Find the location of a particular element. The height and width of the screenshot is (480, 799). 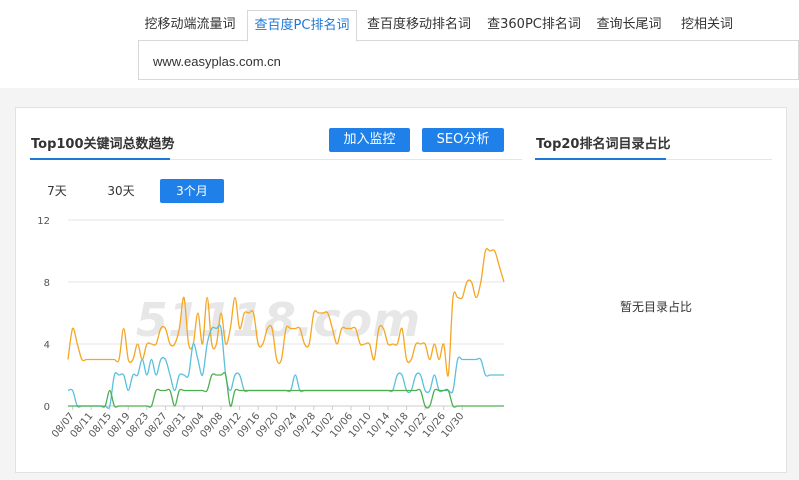

trend-title-underline is located at coordinates (100, 159).